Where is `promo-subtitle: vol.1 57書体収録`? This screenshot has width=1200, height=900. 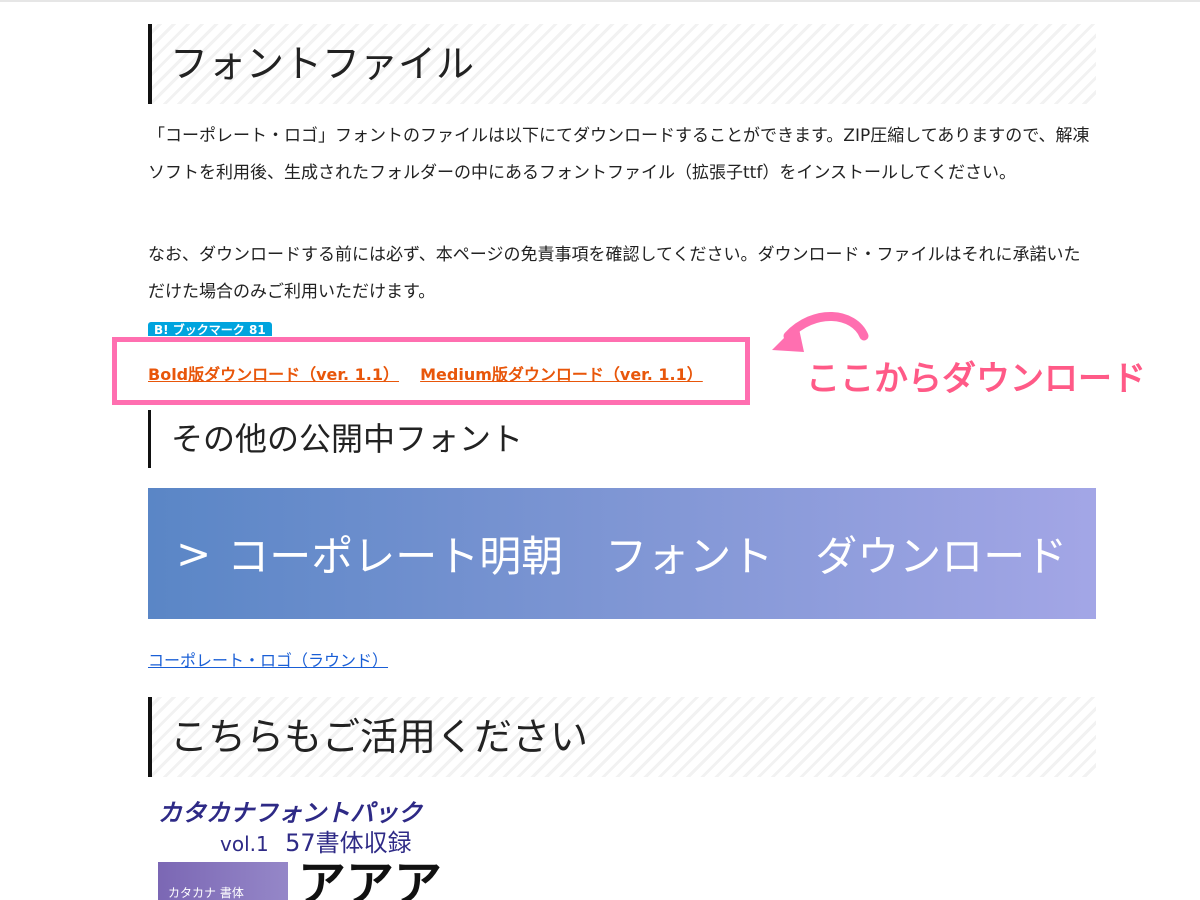
promo-subtitle: vol.1 57書体収録 is located at coordinates (316, 843).